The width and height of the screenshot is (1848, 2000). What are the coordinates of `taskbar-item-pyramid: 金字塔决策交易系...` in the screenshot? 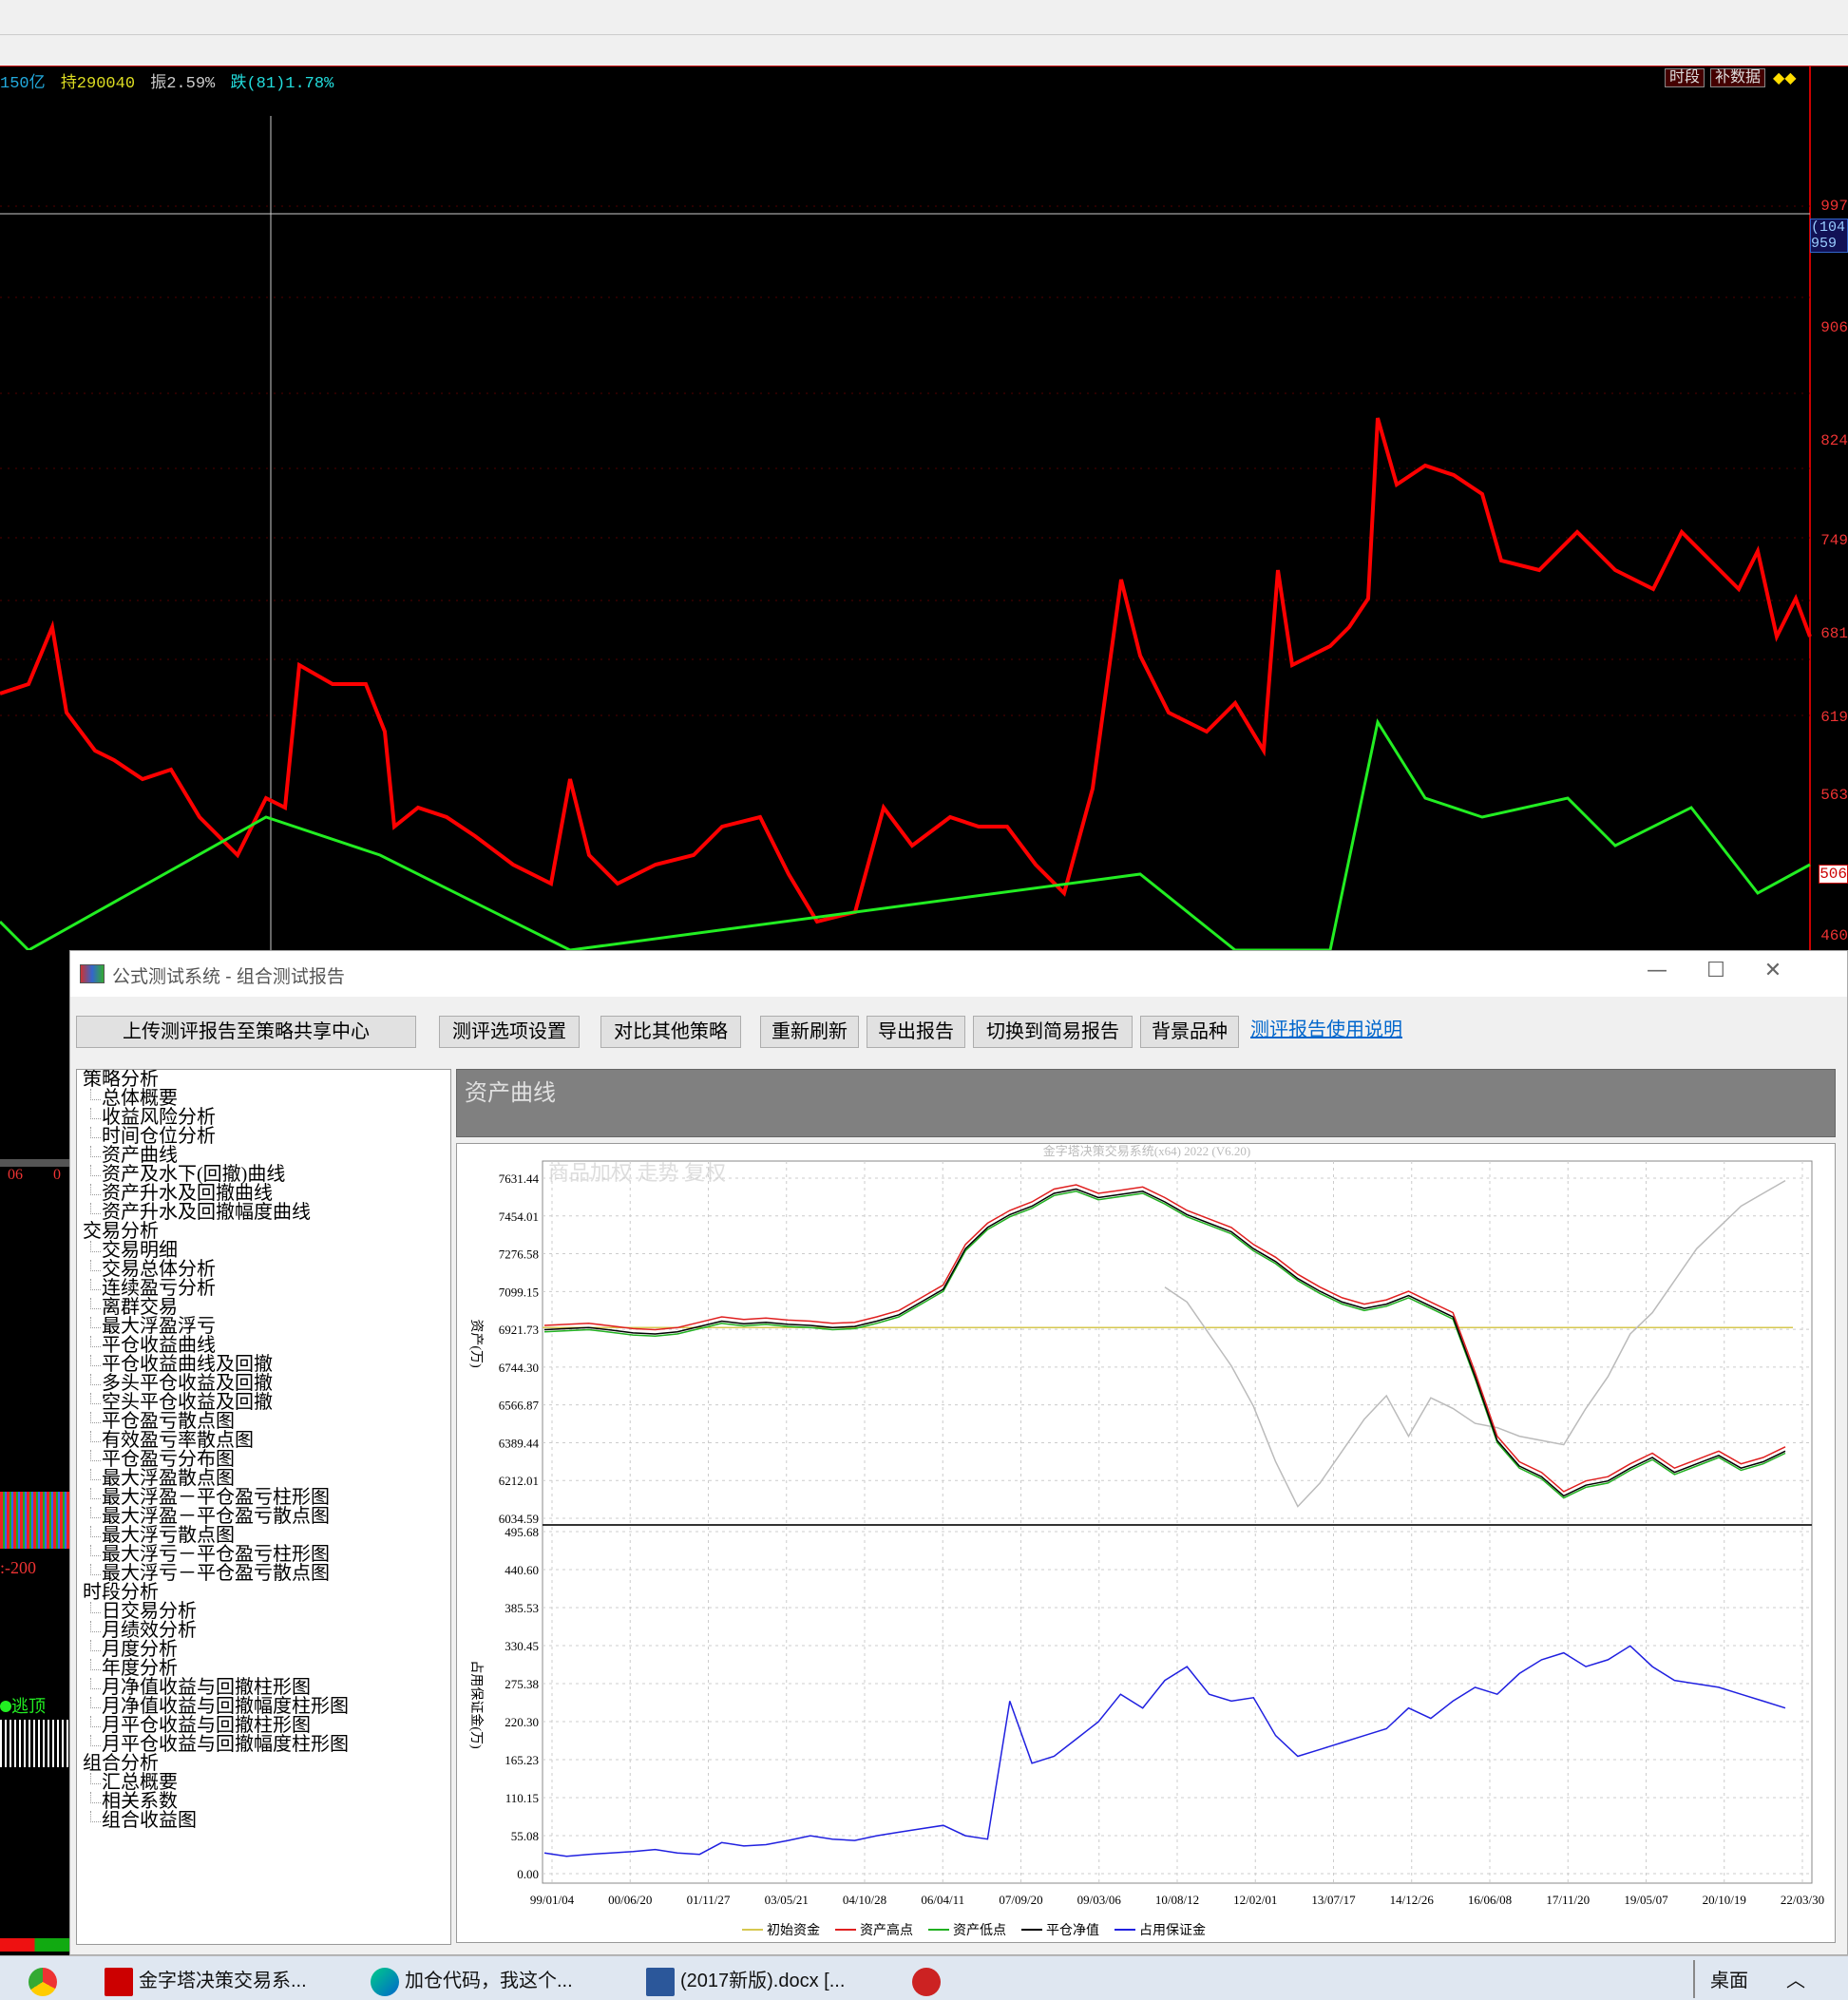 It's located at (206, 1981).